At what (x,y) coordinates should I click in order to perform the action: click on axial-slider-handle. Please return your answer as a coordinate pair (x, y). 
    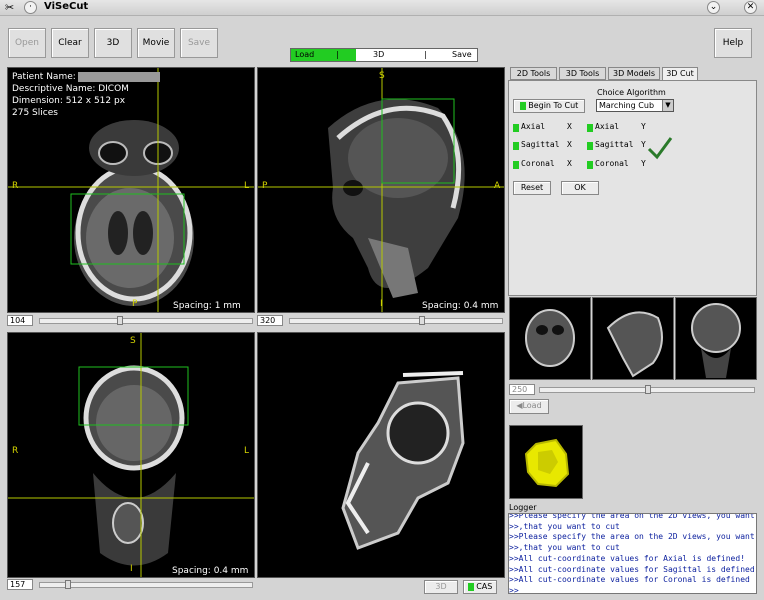
    Looking at the image, I should click on (120, 320).